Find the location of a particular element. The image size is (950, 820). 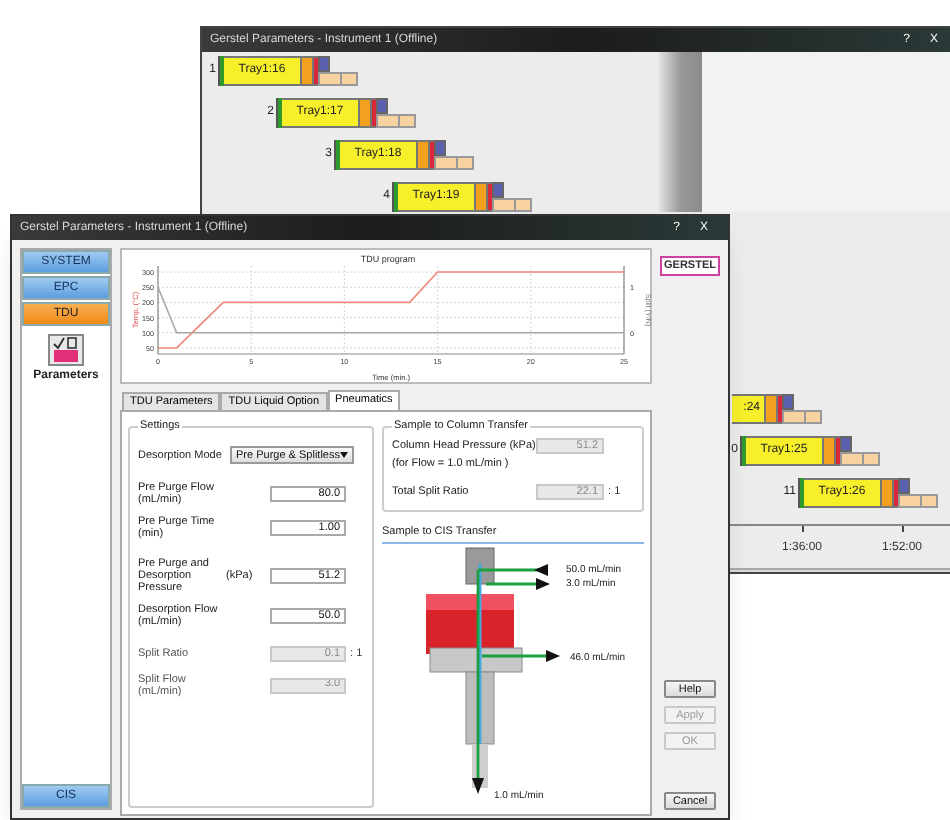

parameters-icon is located at coordinates (66, 350).